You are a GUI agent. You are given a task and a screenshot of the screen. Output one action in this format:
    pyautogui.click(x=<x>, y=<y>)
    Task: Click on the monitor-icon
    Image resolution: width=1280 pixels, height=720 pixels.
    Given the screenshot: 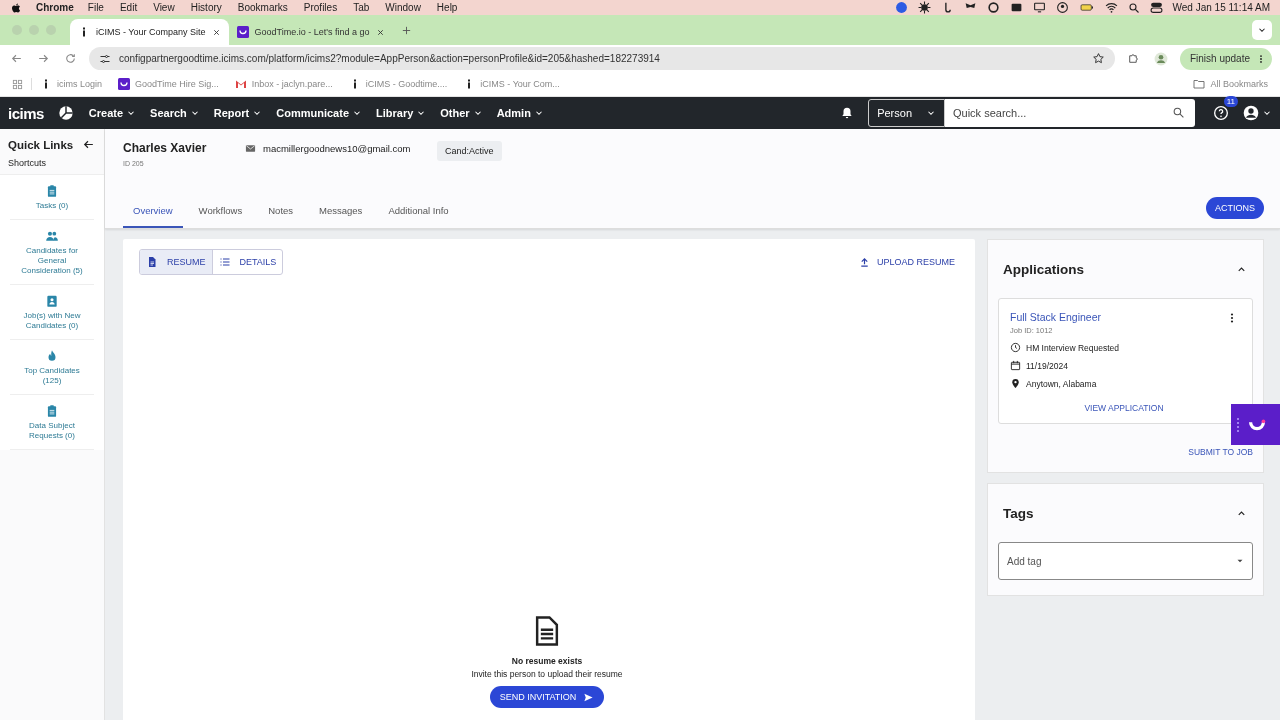 What is the action you would take?
    pyautogui.click(x=1039, y=7)
    